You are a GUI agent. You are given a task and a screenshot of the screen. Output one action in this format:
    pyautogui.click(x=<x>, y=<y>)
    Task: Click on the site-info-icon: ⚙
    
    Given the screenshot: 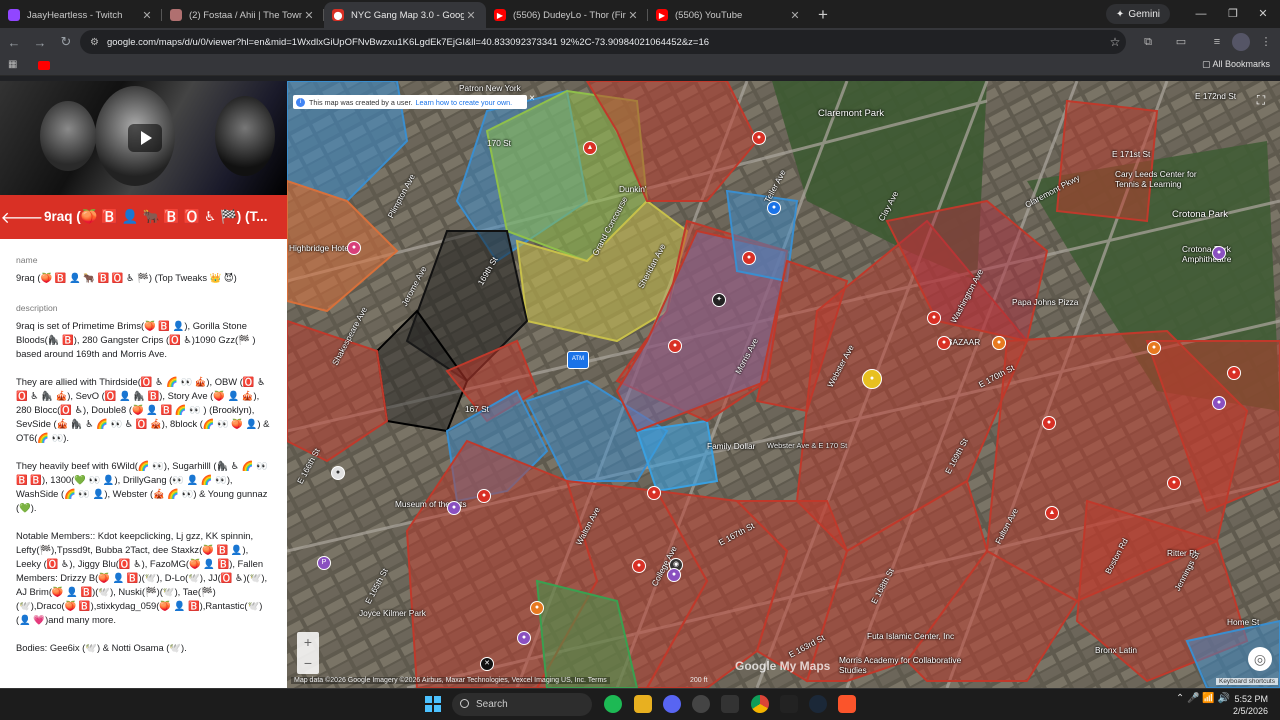 What is the action you would take?
    pyautogui.click(x=94, y=42)
    